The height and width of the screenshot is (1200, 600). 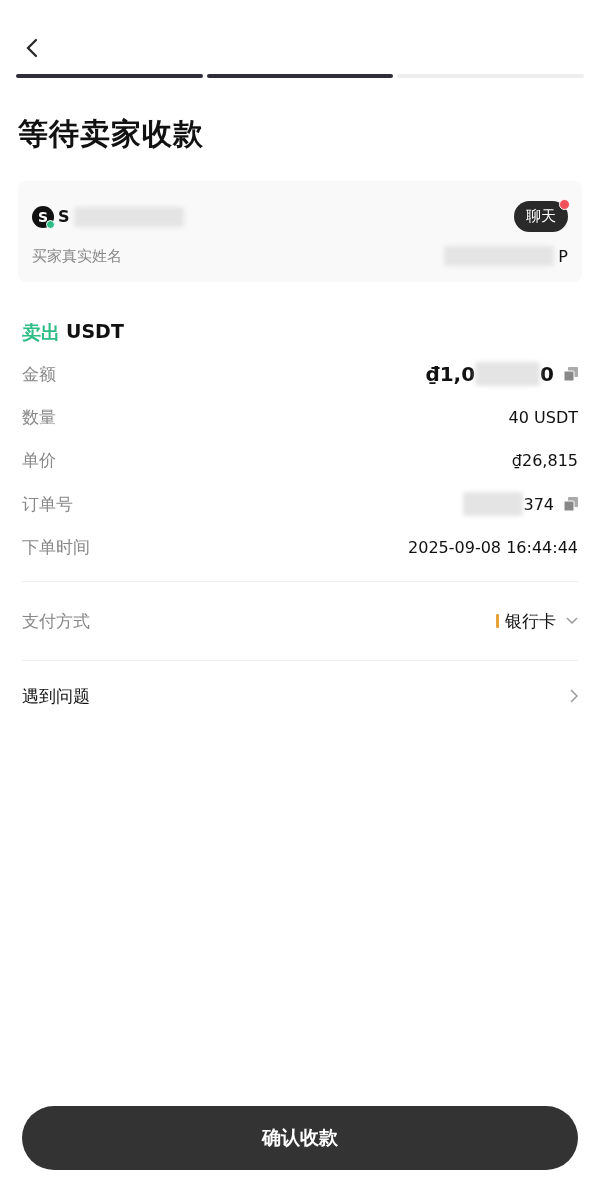 I want to click on field-value: ₫26,815, so click(x=544, y=460).